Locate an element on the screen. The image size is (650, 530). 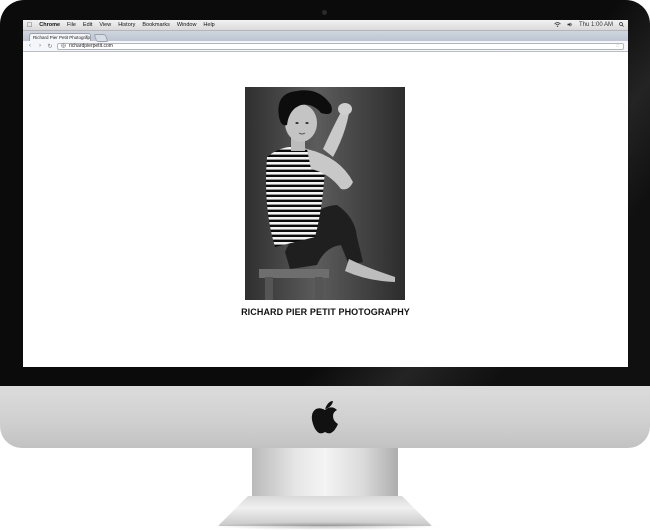
portrait-photo is located at coordinates (325, 193).